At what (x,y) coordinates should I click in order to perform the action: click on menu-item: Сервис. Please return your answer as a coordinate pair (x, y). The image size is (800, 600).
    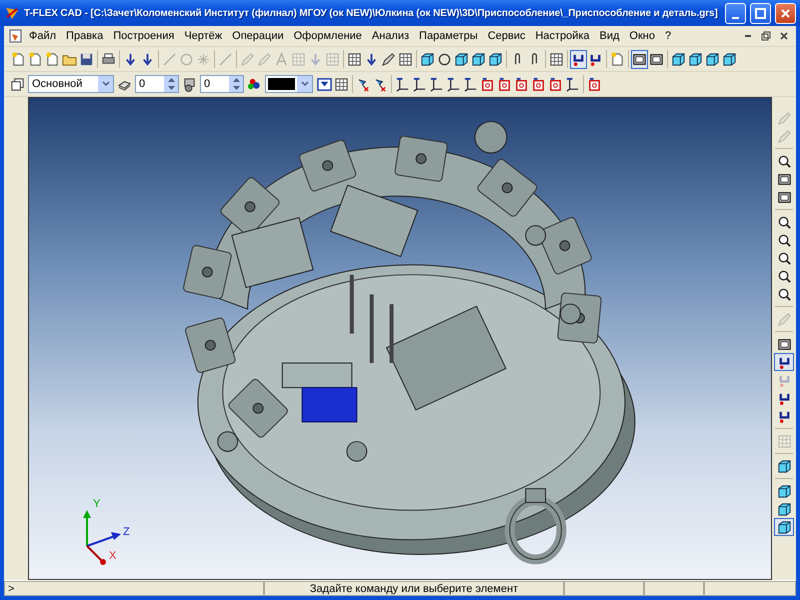
    Looking at the image, I should click on (506, 36).